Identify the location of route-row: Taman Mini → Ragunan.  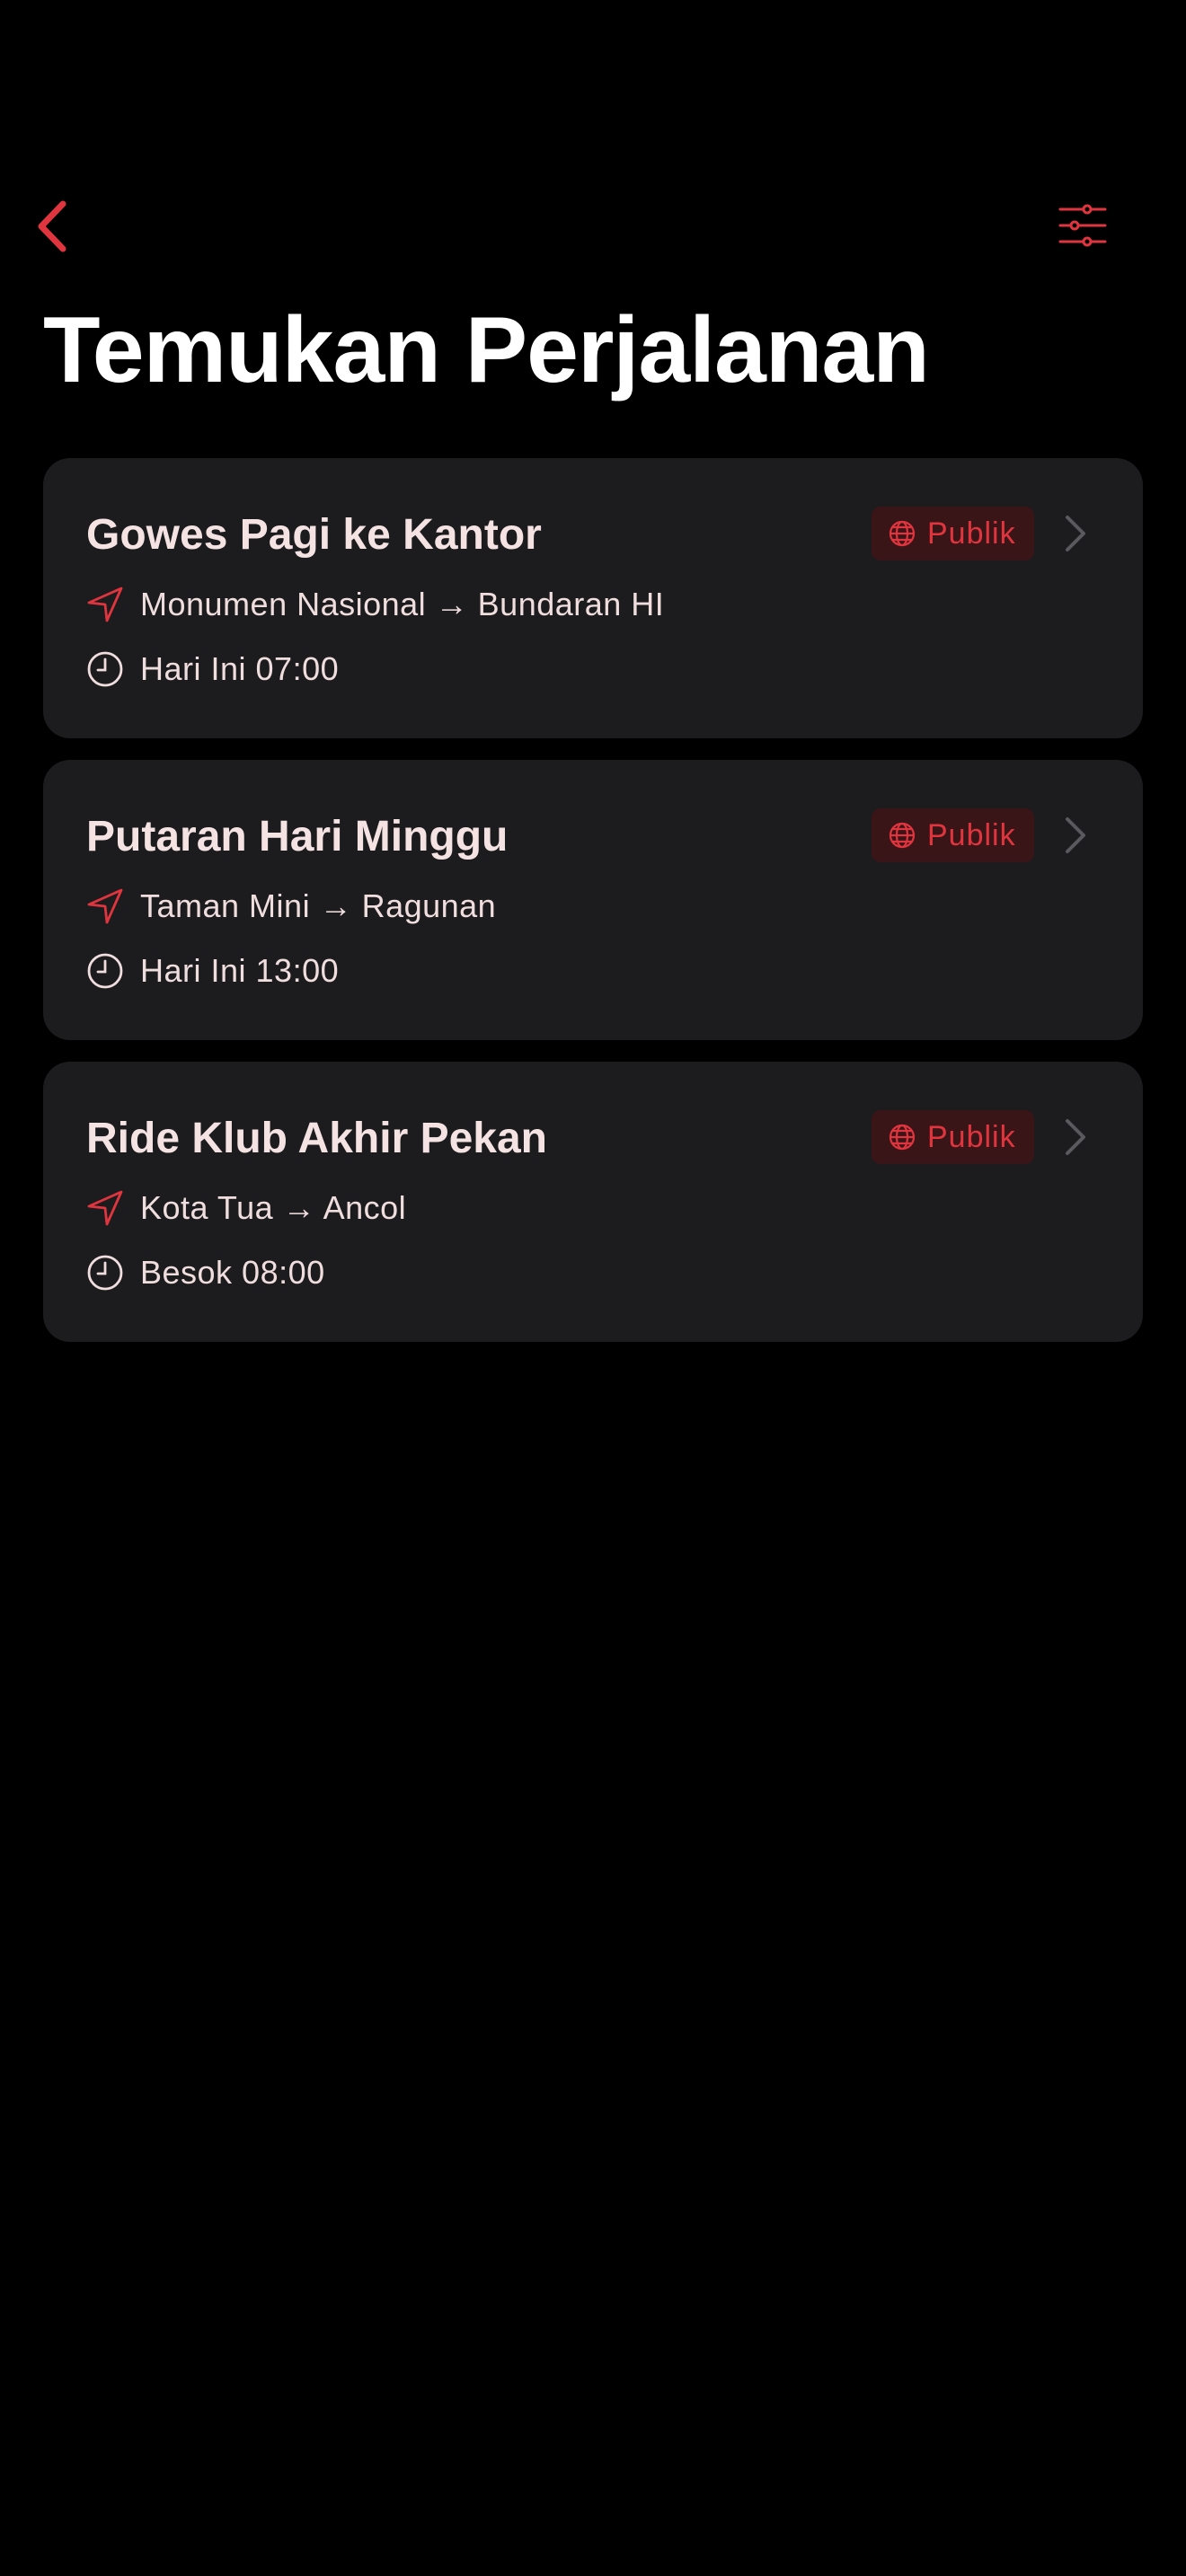
(291, 906).